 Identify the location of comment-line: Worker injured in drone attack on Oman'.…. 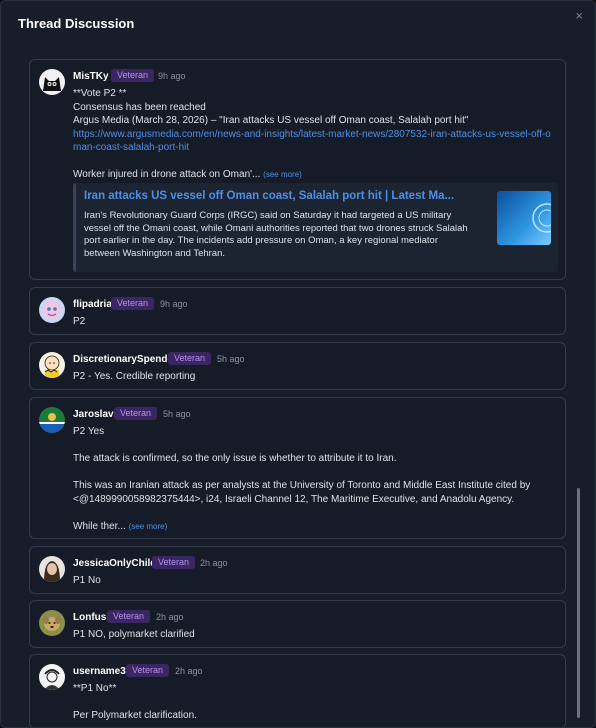
(315, 175).